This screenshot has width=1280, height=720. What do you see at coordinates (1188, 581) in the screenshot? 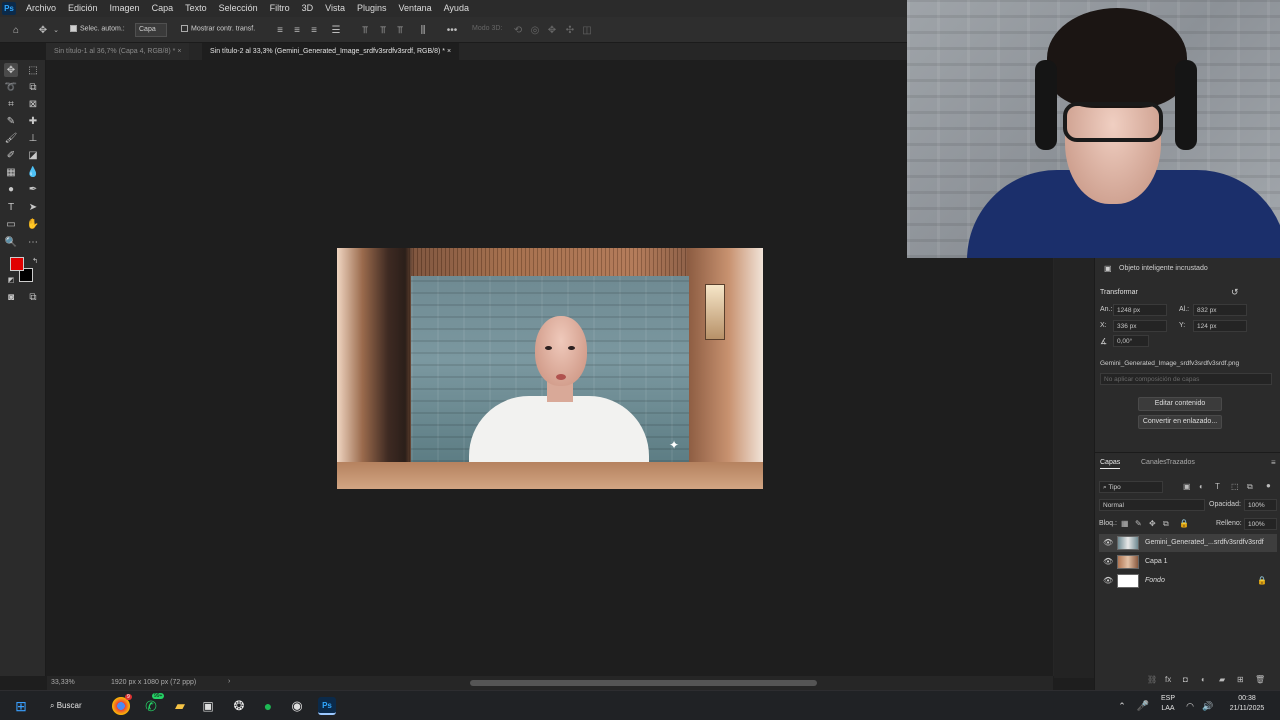
I see `layer-row: 👁 Fondo 🔒` at bounding box center [1188, 581].